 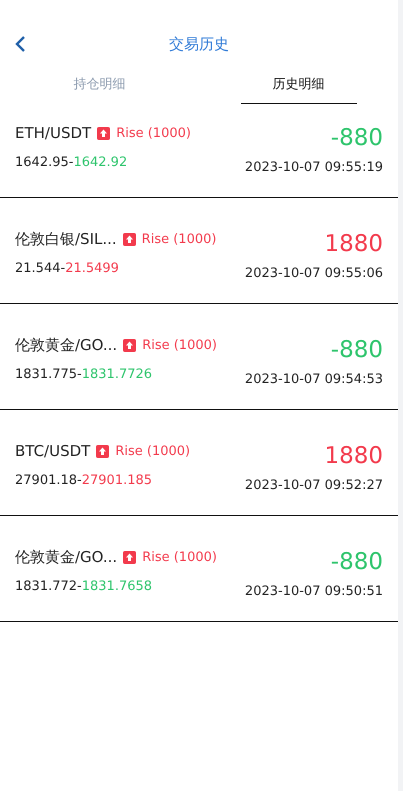 I want to click on trade-time: 2023-10-07 09:55:06, so click(x=313, y=273).